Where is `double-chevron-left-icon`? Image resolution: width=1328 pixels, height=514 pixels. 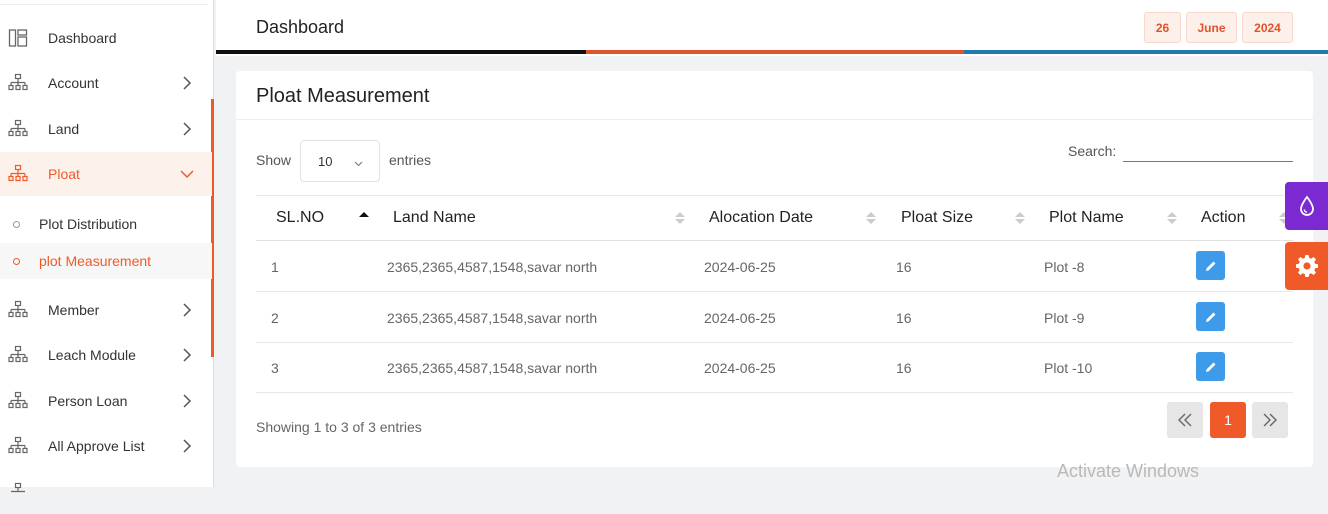 double-chevron-left-icon is located at coordinates (1185, 420).